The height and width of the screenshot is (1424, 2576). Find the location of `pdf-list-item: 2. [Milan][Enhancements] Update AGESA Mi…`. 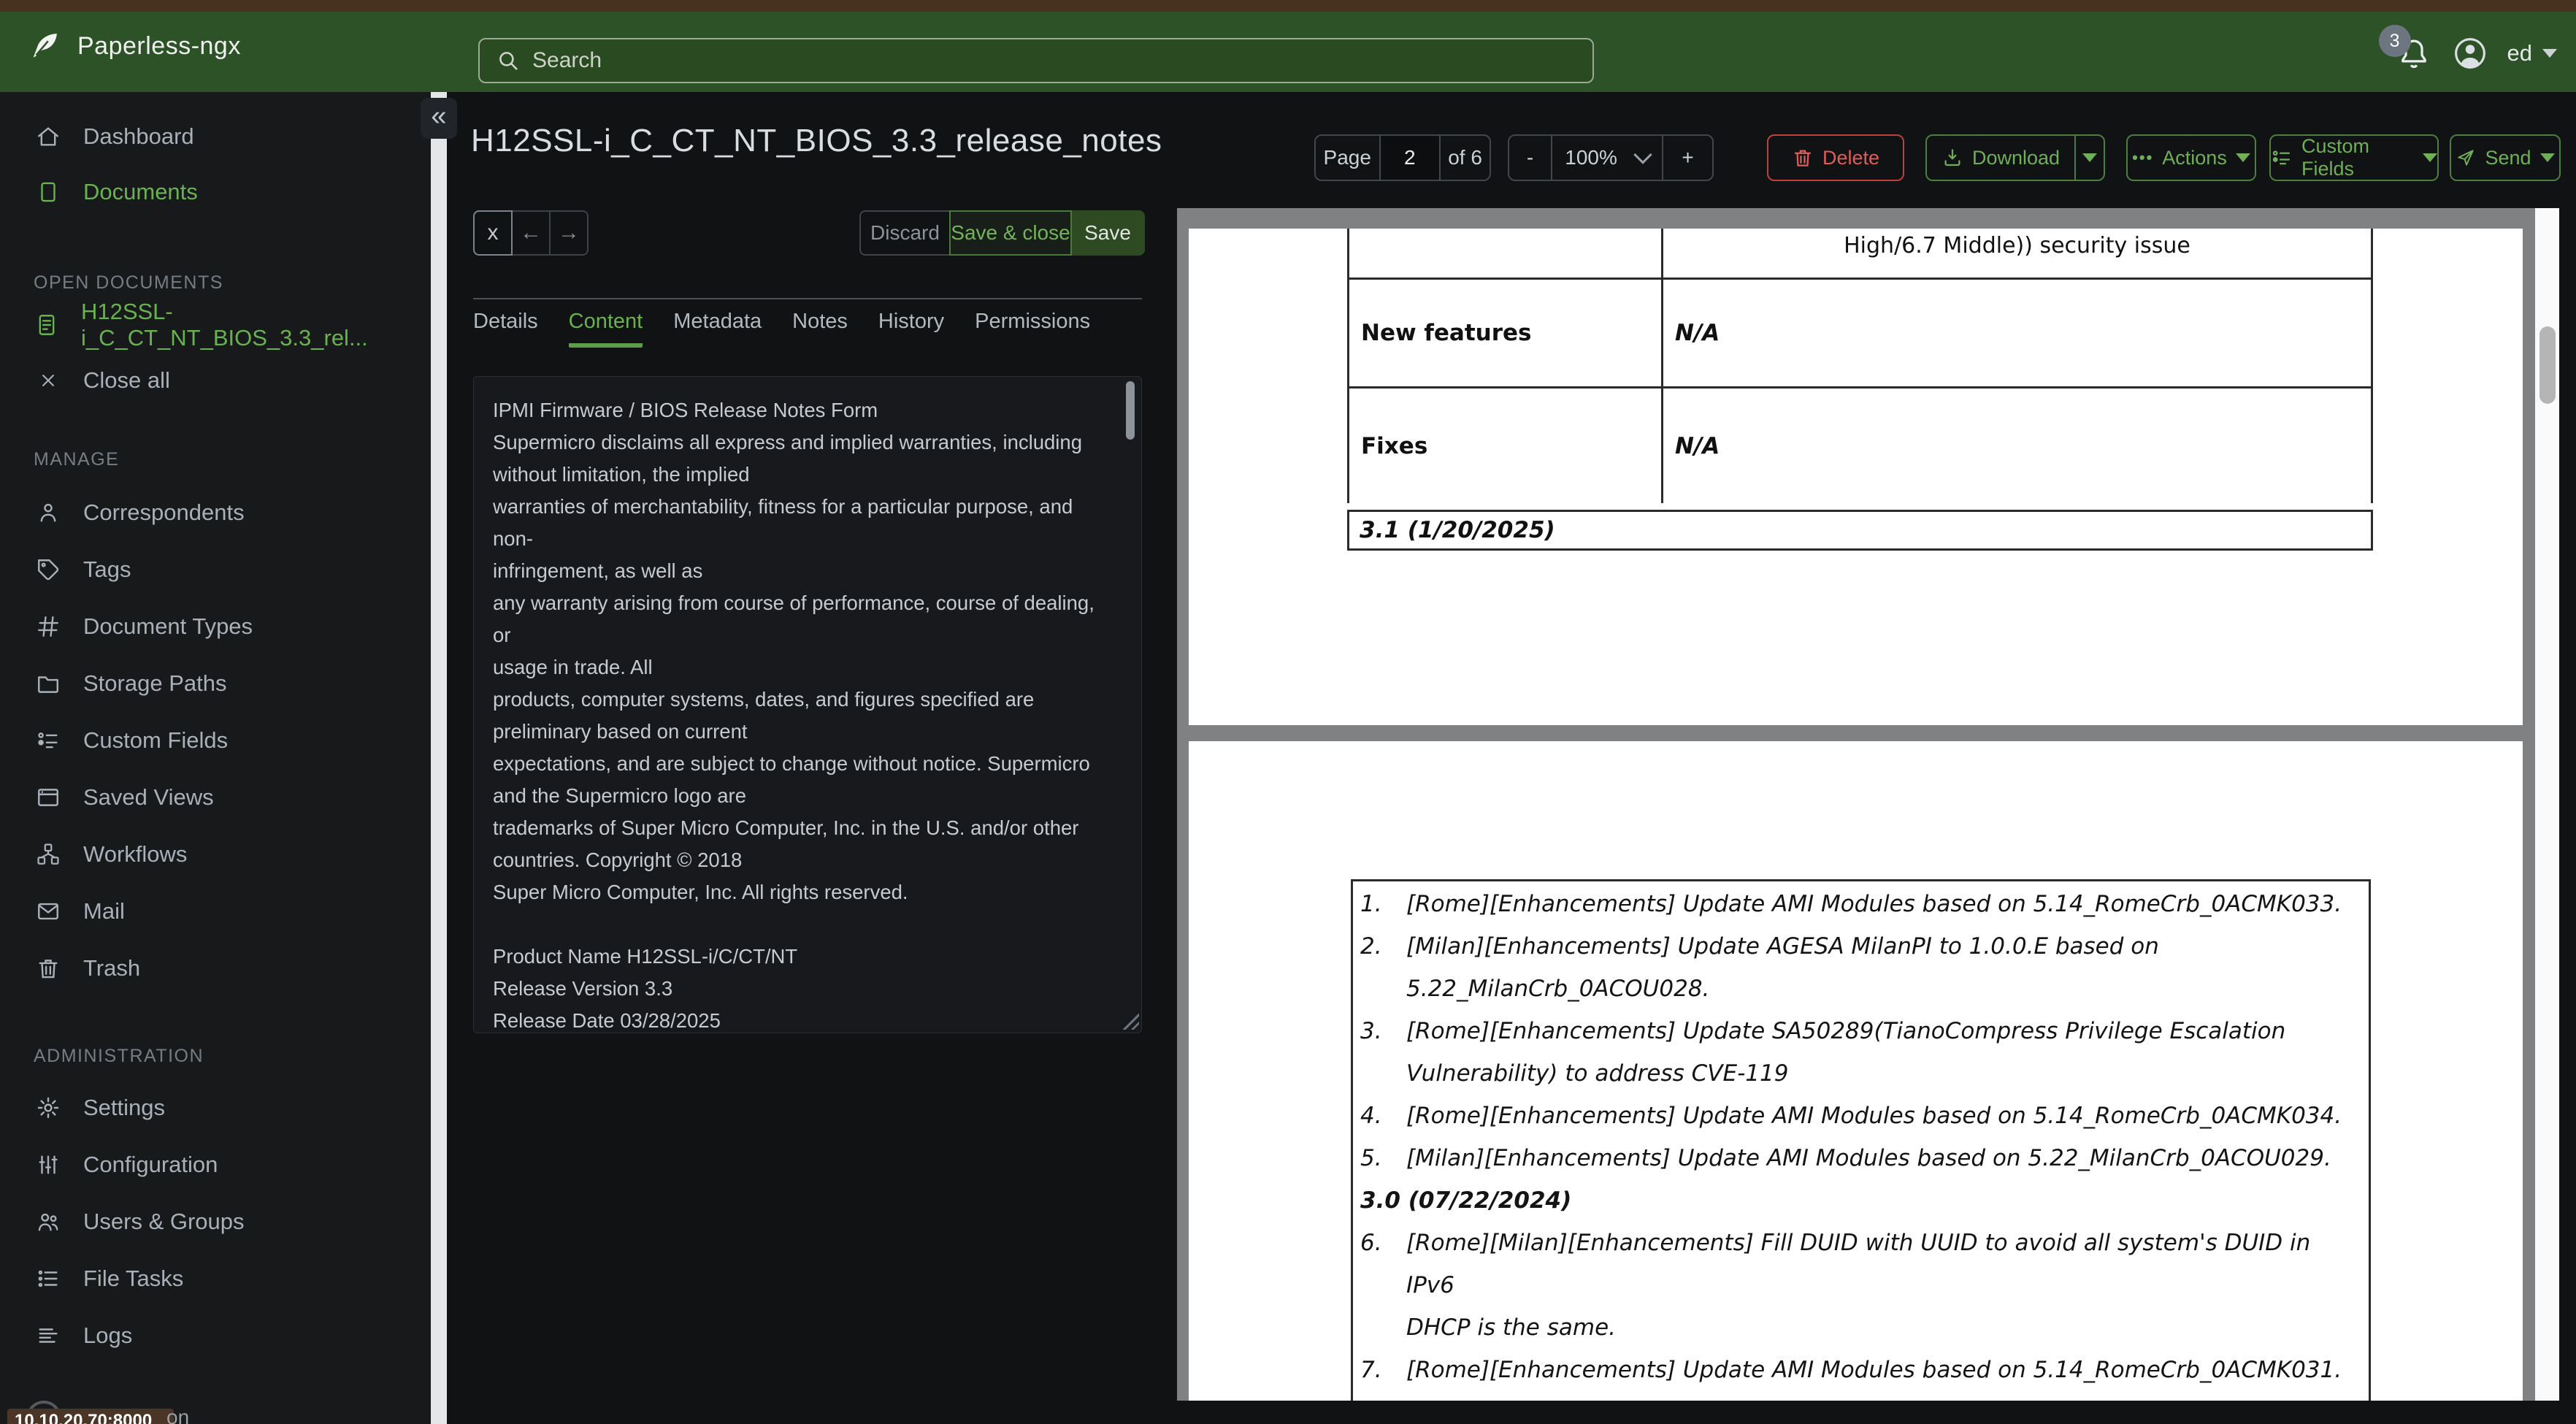

pdf-list-item: 2. [Milan][Enhancements] Update AGESA Mi… is located at coordinates (1759, 967).